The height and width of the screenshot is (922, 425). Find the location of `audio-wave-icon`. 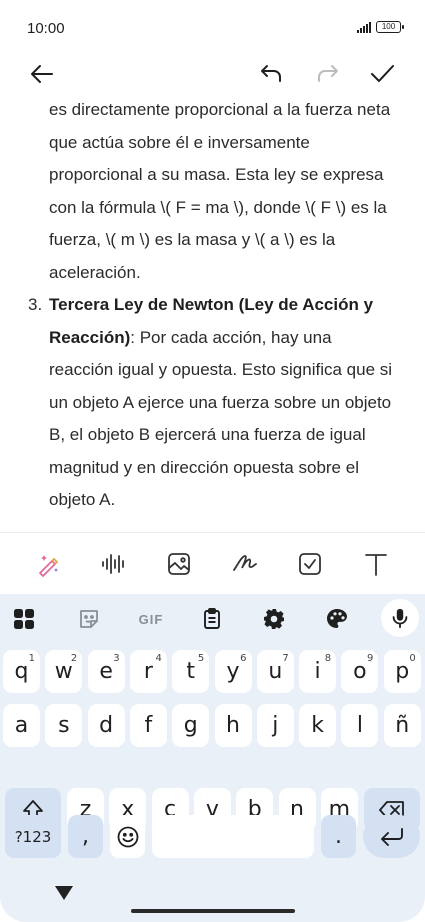

audio-wave-icon is located at coordinates (114, 564).